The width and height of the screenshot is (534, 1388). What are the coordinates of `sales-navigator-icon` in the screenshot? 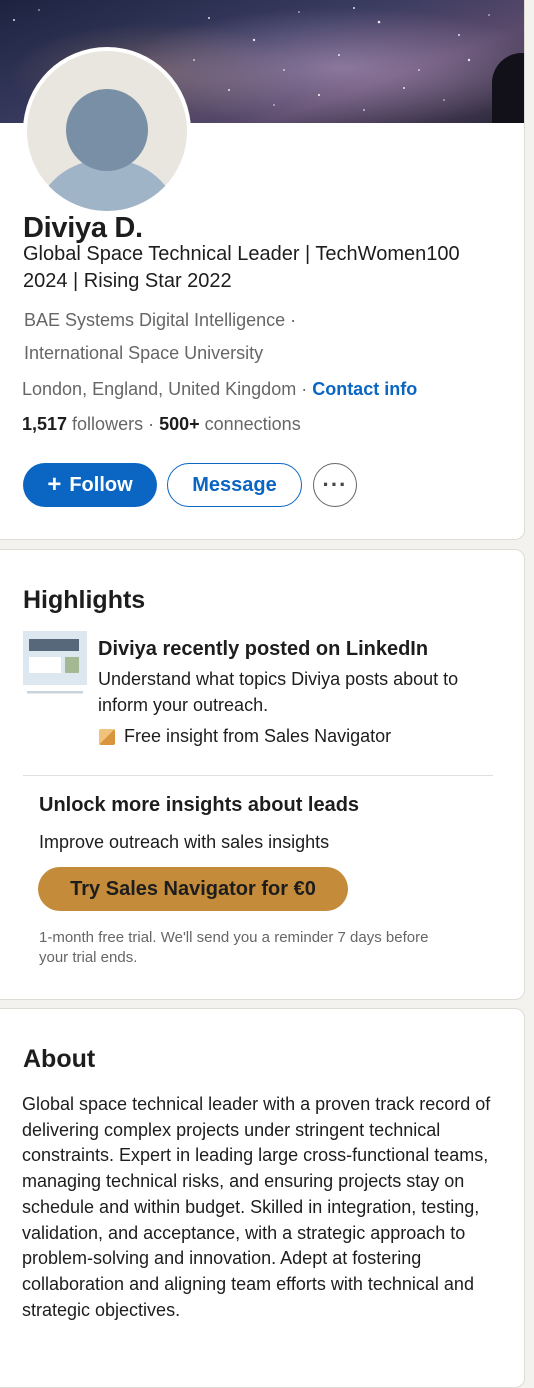 It's located at (107, 736).